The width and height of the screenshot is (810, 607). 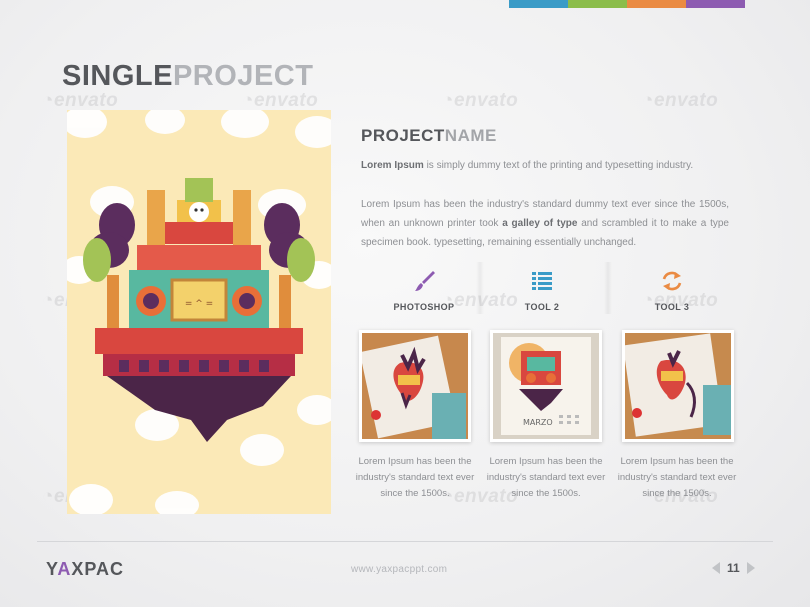 I want to click on brand-text-accent: A, so click(x=64, y=569).